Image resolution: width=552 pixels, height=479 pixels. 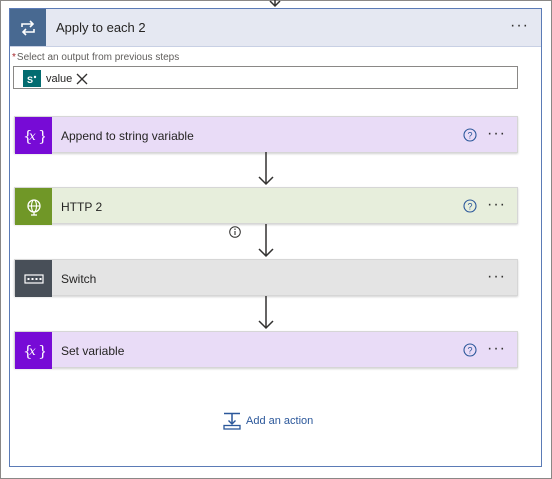 What do you see at coordinates (275, 4) in the screenshot?
I see `incoming-arrow-icon` at bounding box center [275, 4].